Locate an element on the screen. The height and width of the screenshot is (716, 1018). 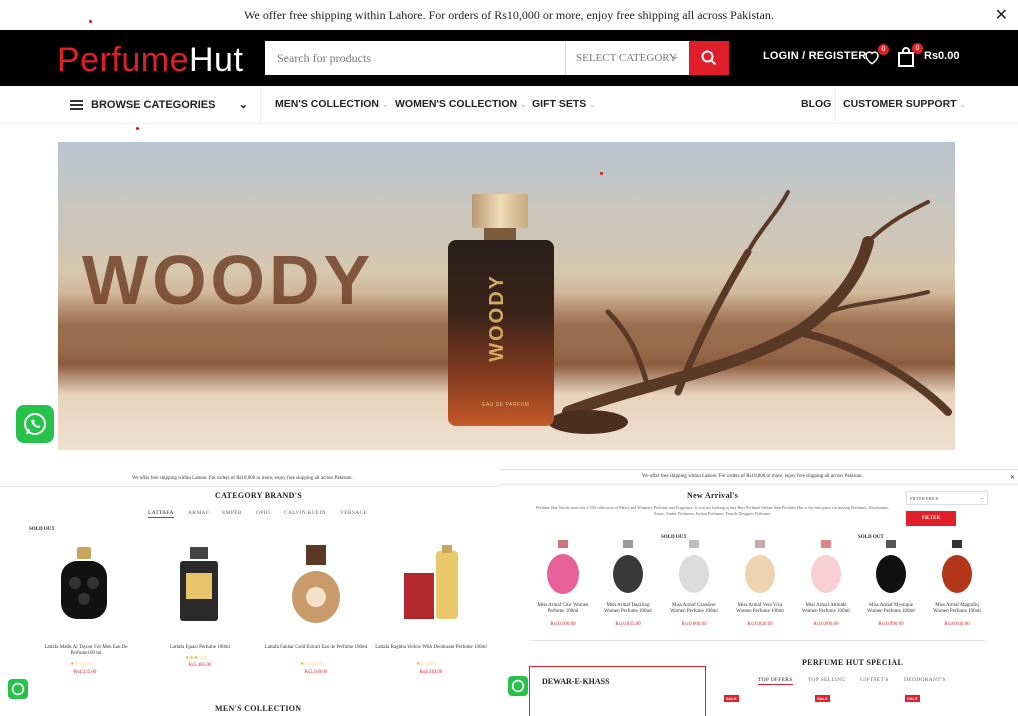
wishlist-count-badge: 0 is located at coordinates (883, 49).